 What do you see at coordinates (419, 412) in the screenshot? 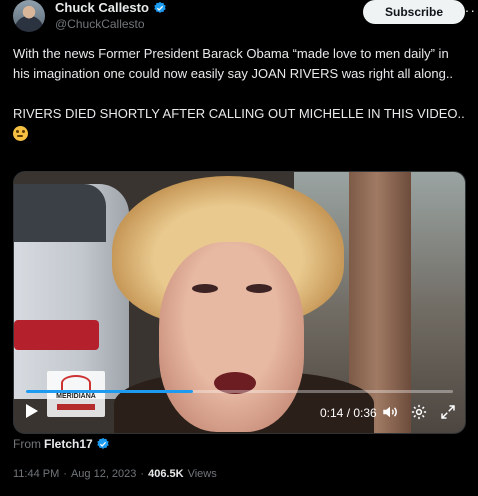
I see `settings-gear-icon` at bounding box center [419, 412].